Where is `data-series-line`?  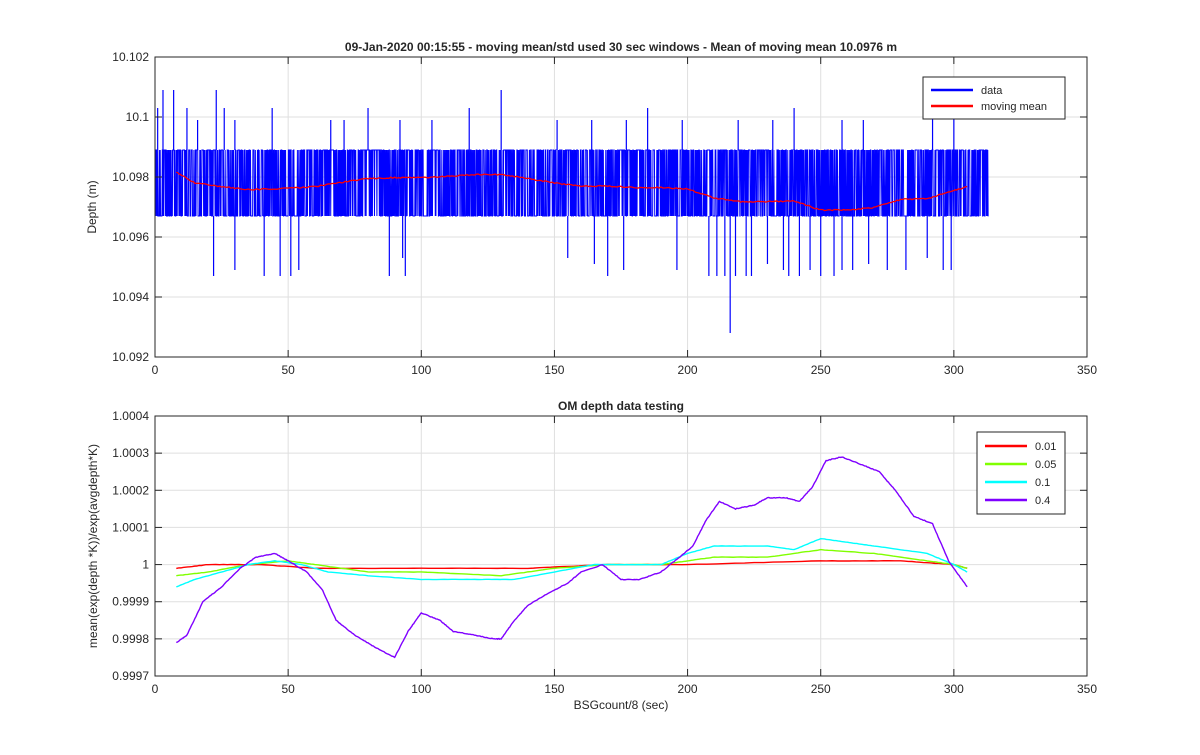
data-series-line is located at coordinates (572, 183).